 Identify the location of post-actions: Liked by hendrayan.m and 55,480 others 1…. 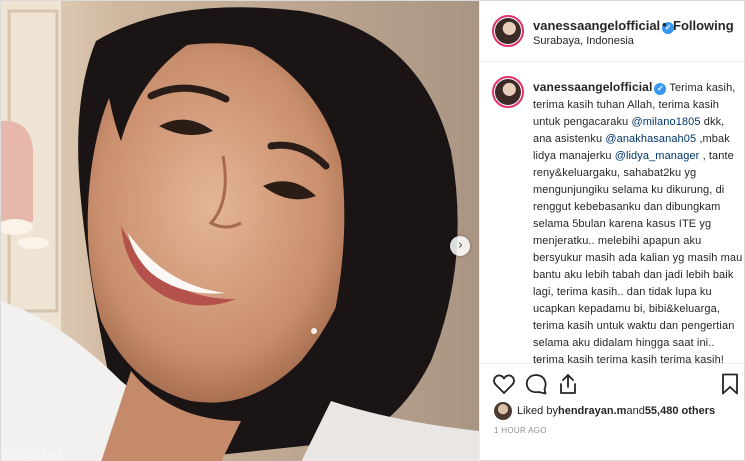
(612, 412).